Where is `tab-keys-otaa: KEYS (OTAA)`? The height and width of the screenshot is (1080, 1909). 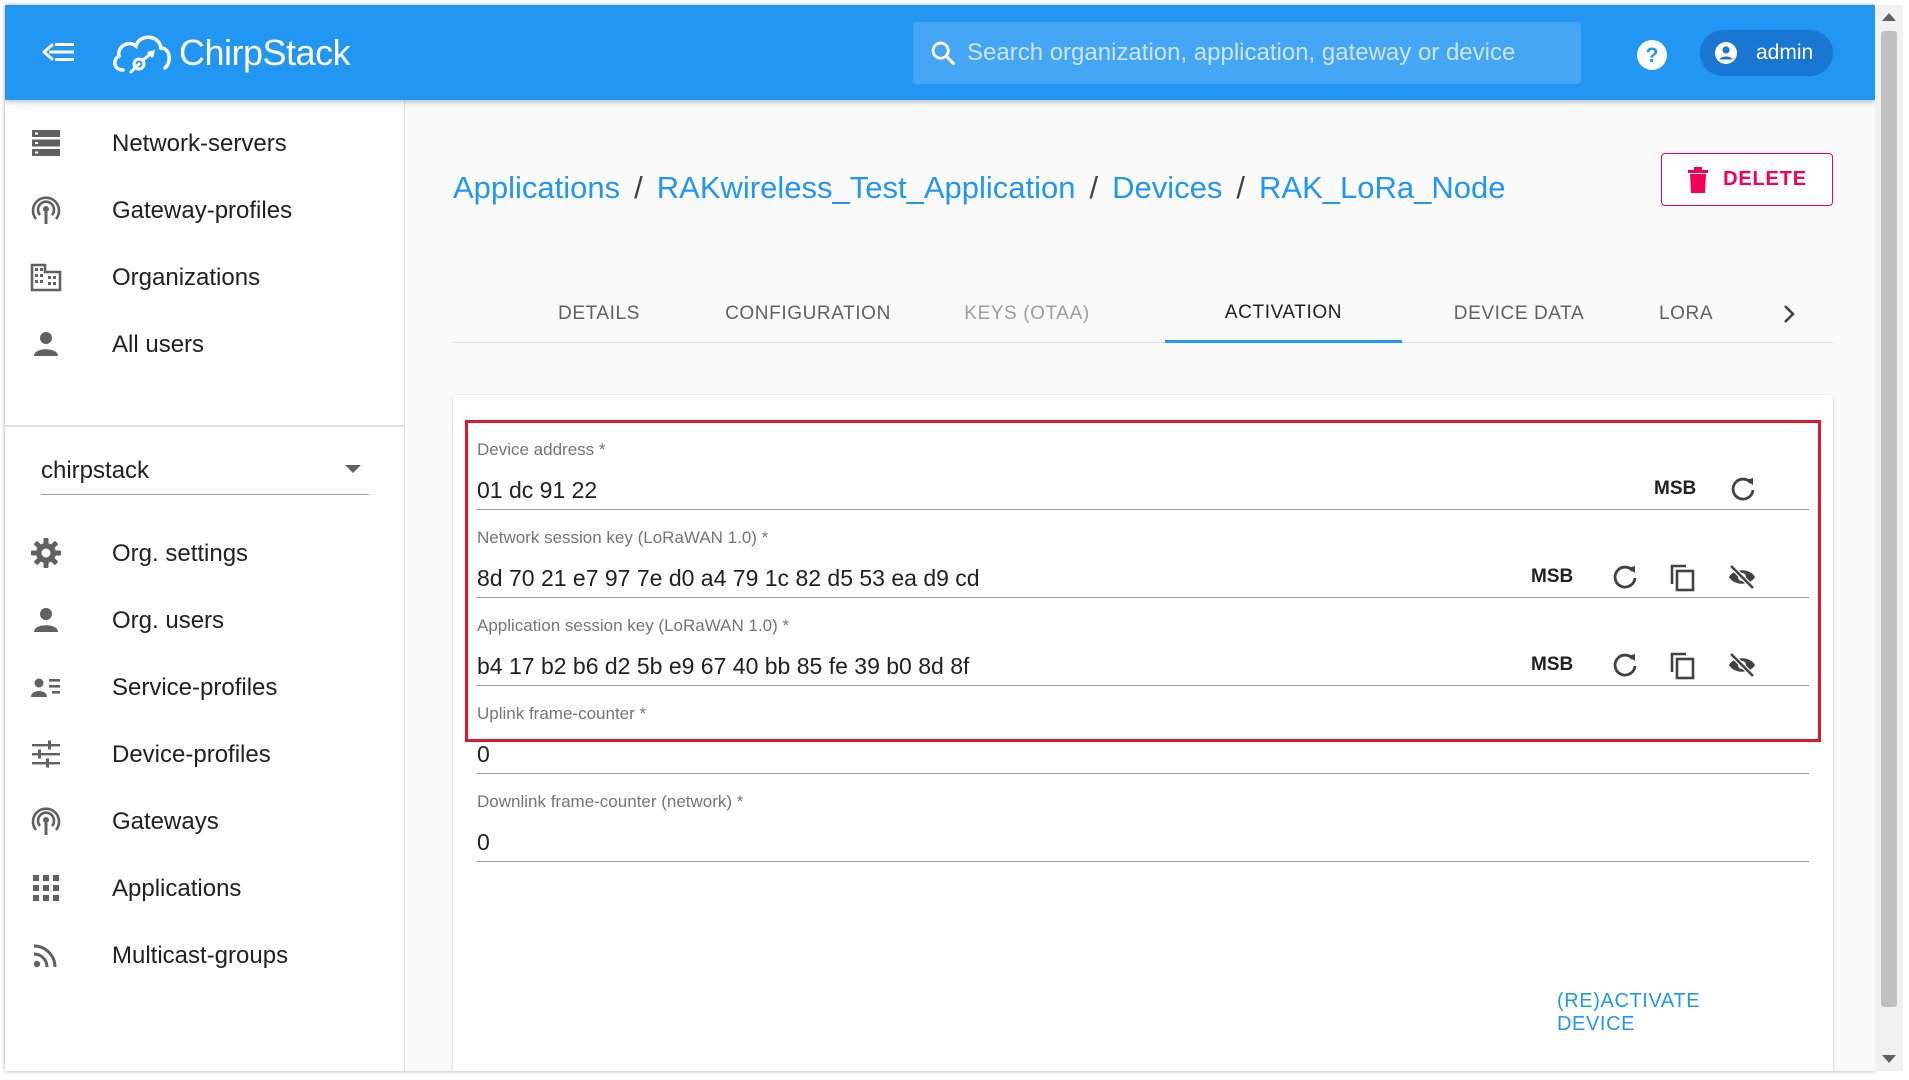 tab-keys-otaa: KEYS (OTAA) is located at coordinates (1027, 314).